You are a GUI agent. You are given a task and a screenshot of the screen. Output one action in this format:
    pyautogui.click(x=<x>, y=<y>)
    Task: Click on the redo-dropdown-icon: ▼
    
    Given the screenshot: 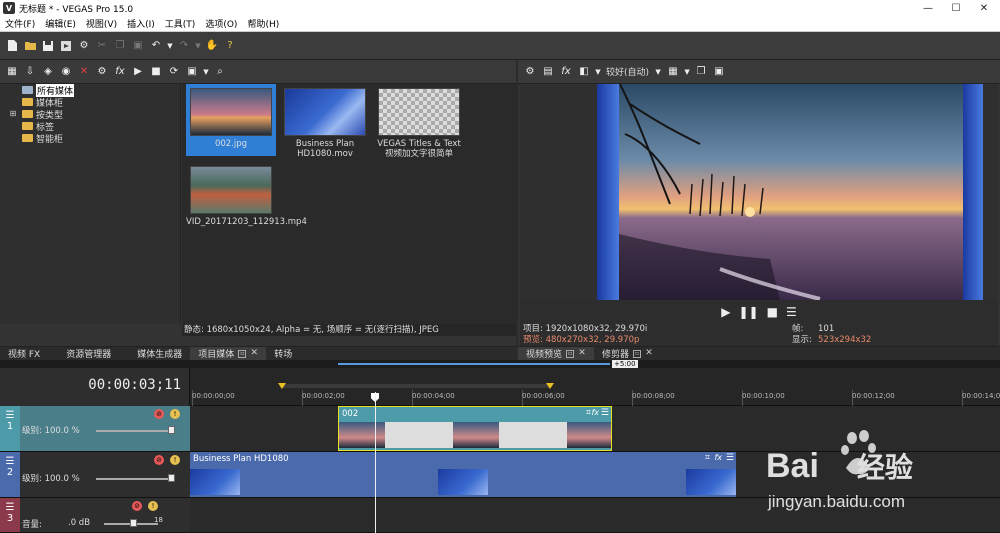 What is the action you would take?
    pyautogui.click(x=198, y=46)
    